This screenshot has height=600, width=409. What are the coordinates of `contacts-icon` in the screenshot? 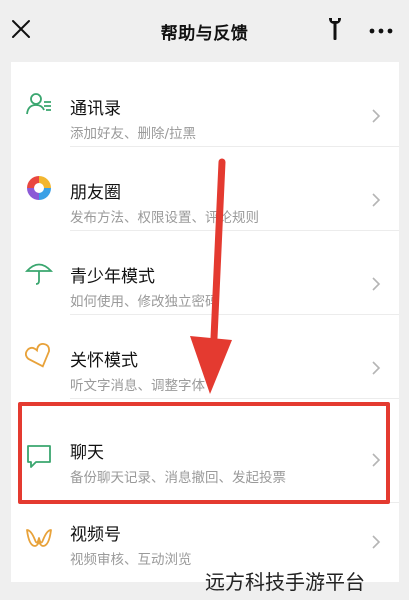 It's located at (38, 104).